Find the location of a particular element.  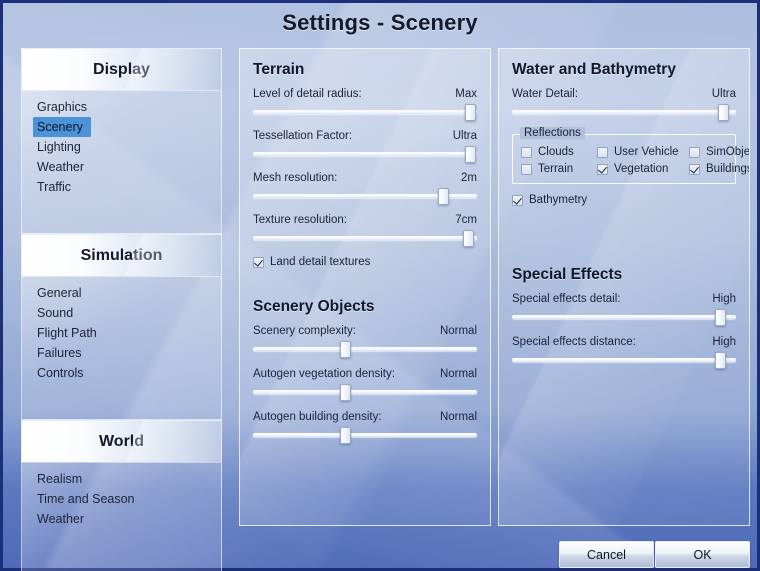

checkbox-buildings is located at coordinates (694, 169).